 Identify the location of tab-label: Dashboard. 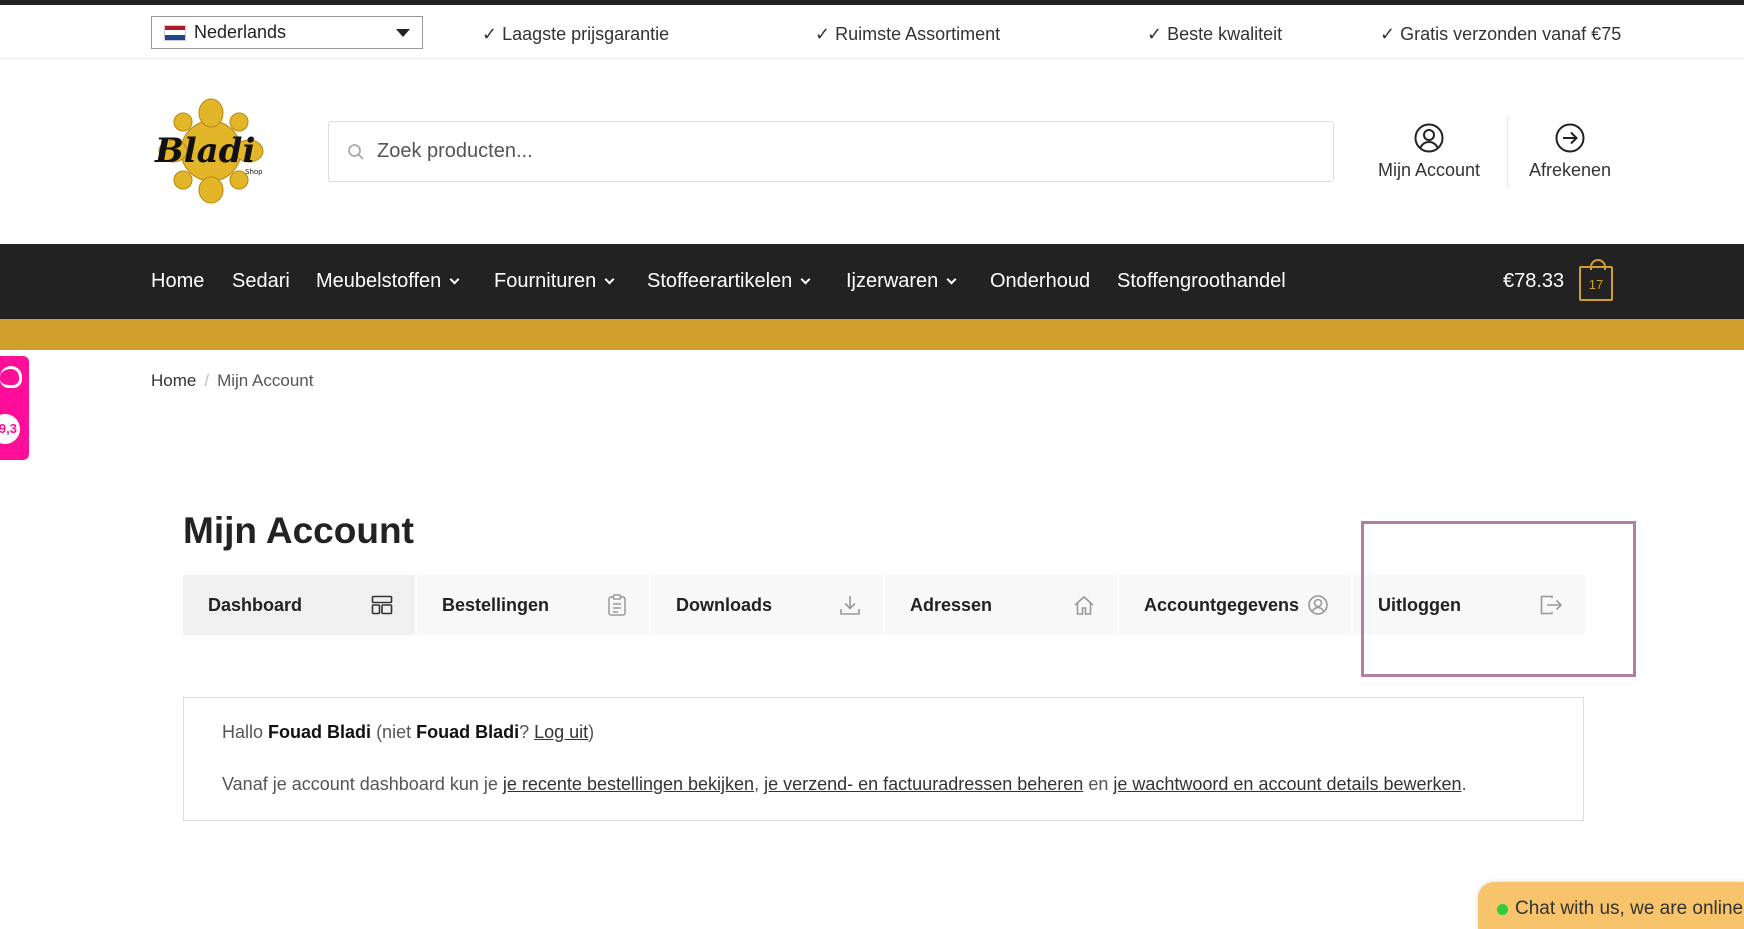
(255, 604).